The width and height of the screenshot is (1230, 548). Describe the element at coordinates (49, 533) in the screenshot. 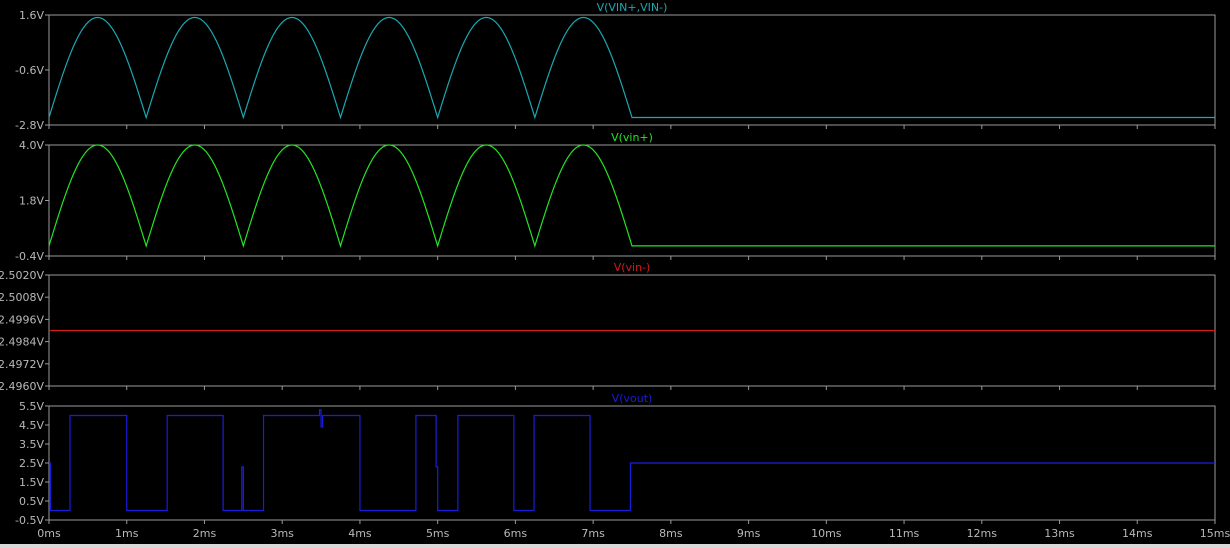

I see `x-tick-label: 0ms` at that location.